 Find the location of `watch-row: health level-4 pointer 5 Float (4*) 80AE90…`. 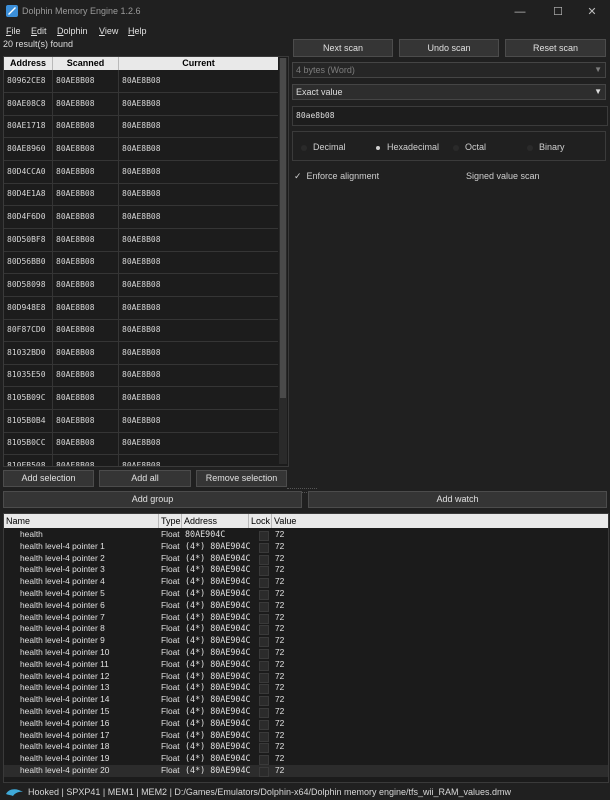

watch-row: health level-4 pointer 5 Float (4*) 80AE90… is located at coordinates (306, 594).